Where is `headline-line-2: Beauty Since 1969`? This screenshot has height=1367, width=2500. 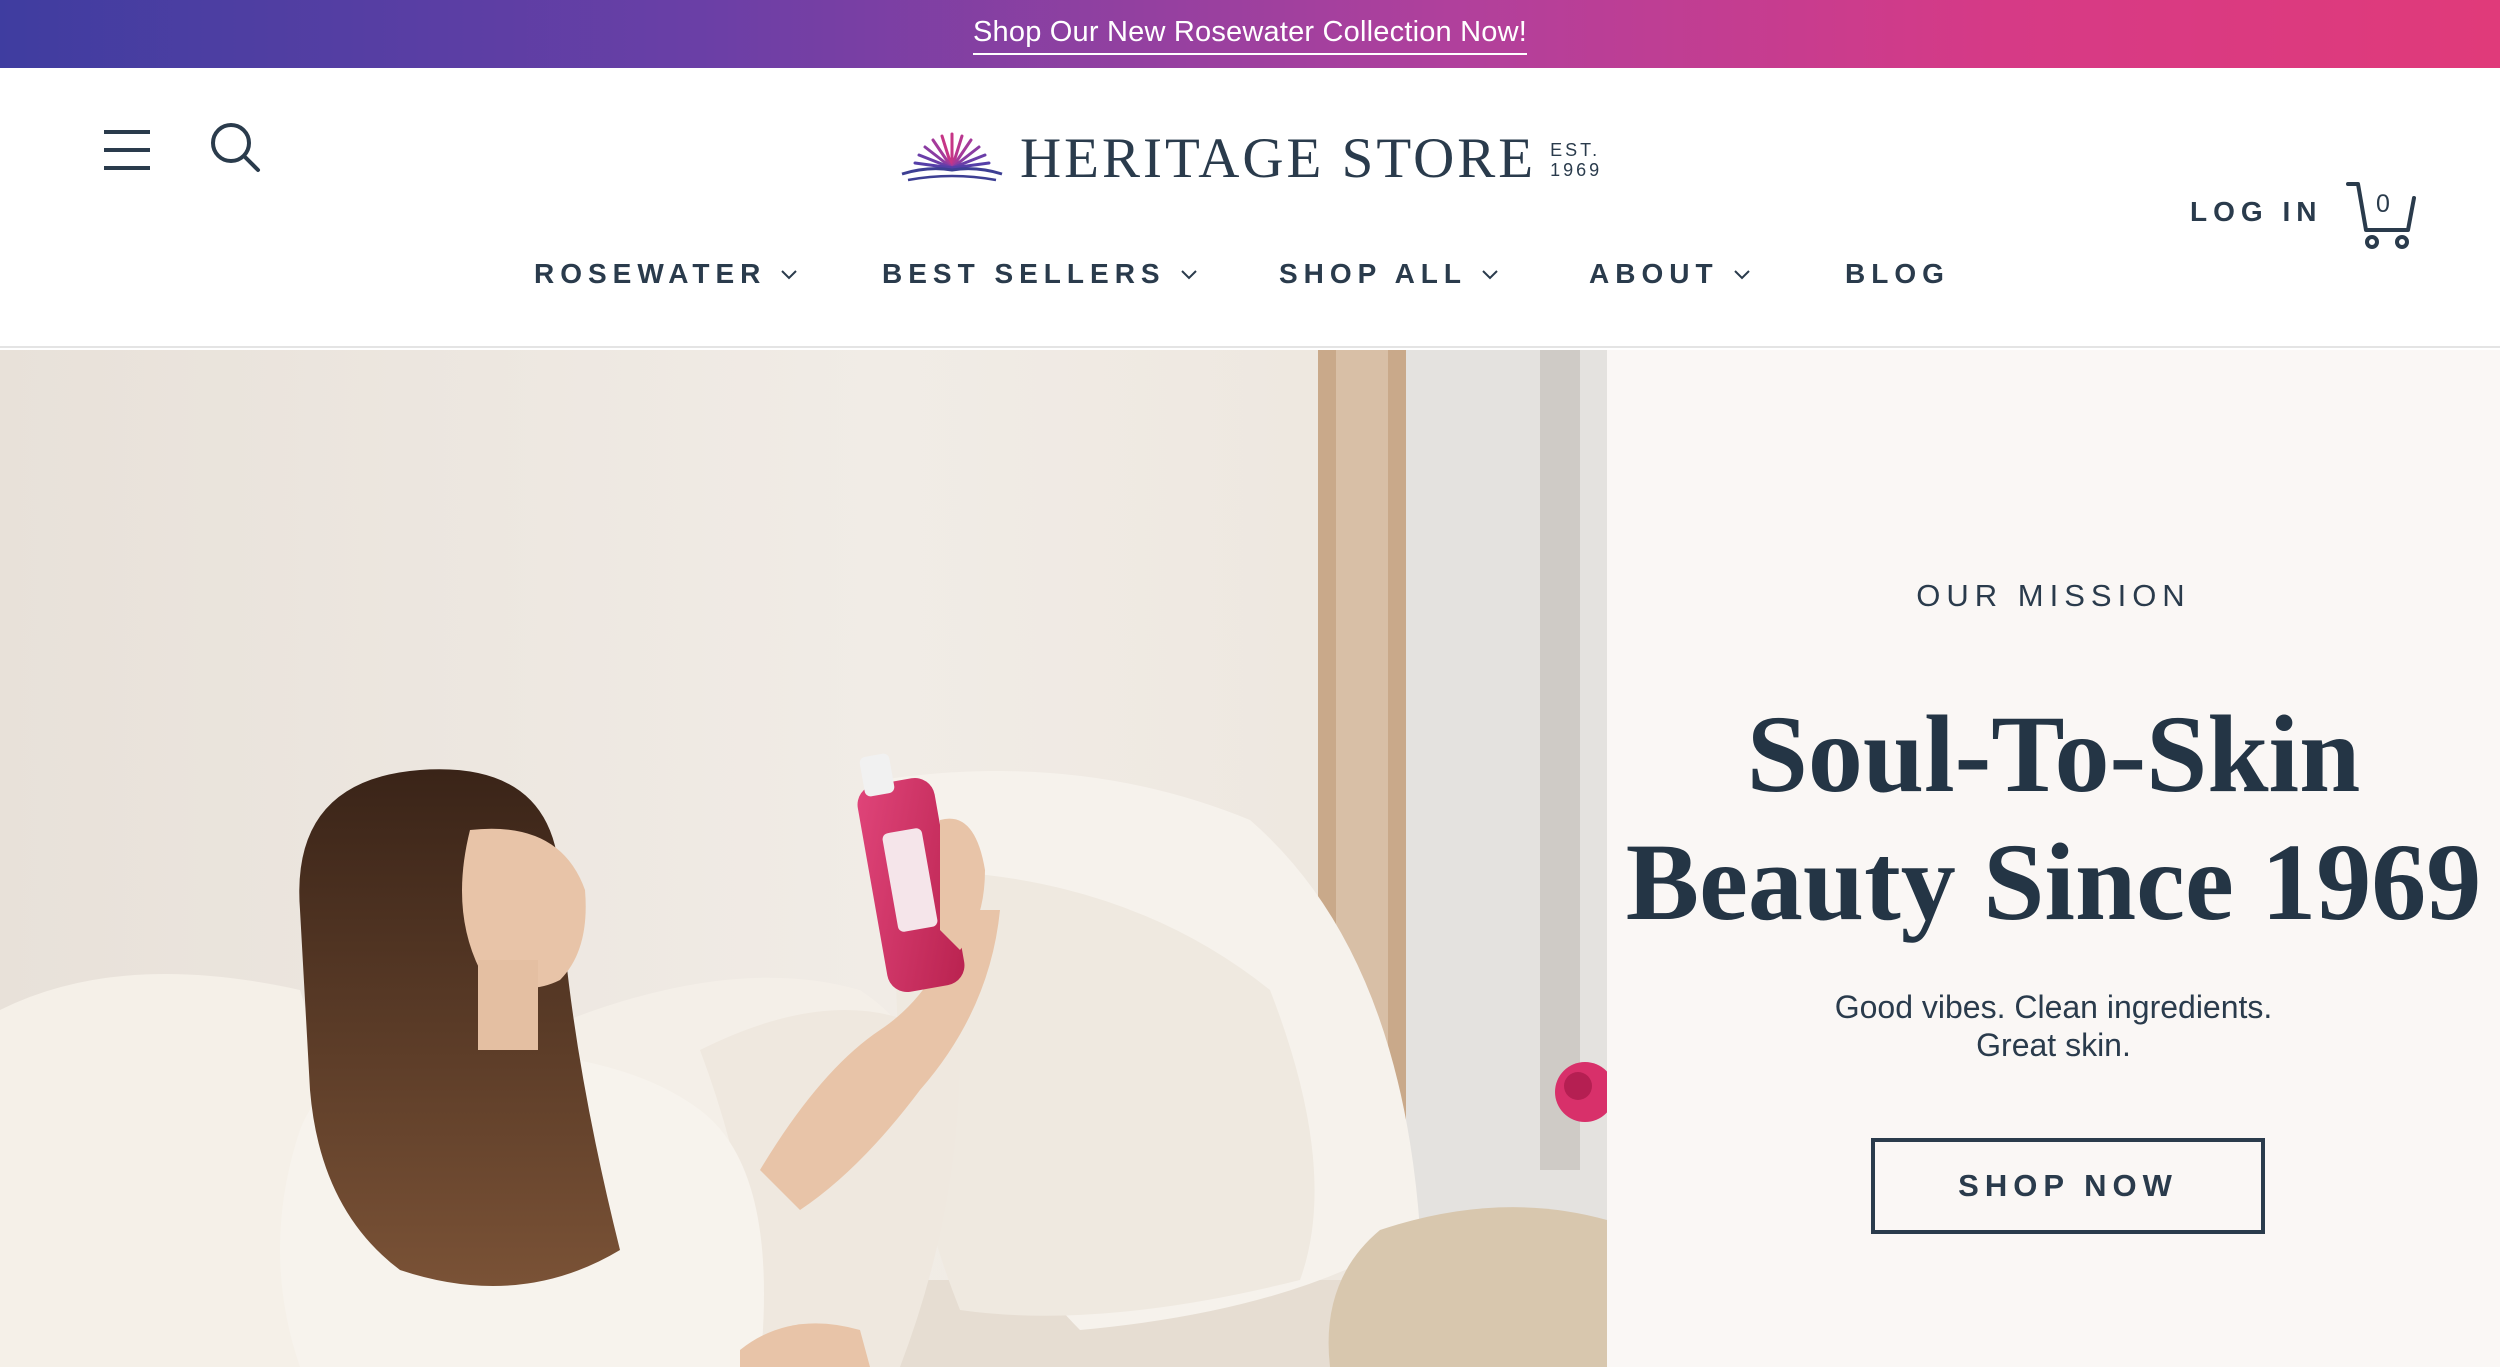 headline-line-2: Beauty Since 1969 is located at coordinates (2053, 882).